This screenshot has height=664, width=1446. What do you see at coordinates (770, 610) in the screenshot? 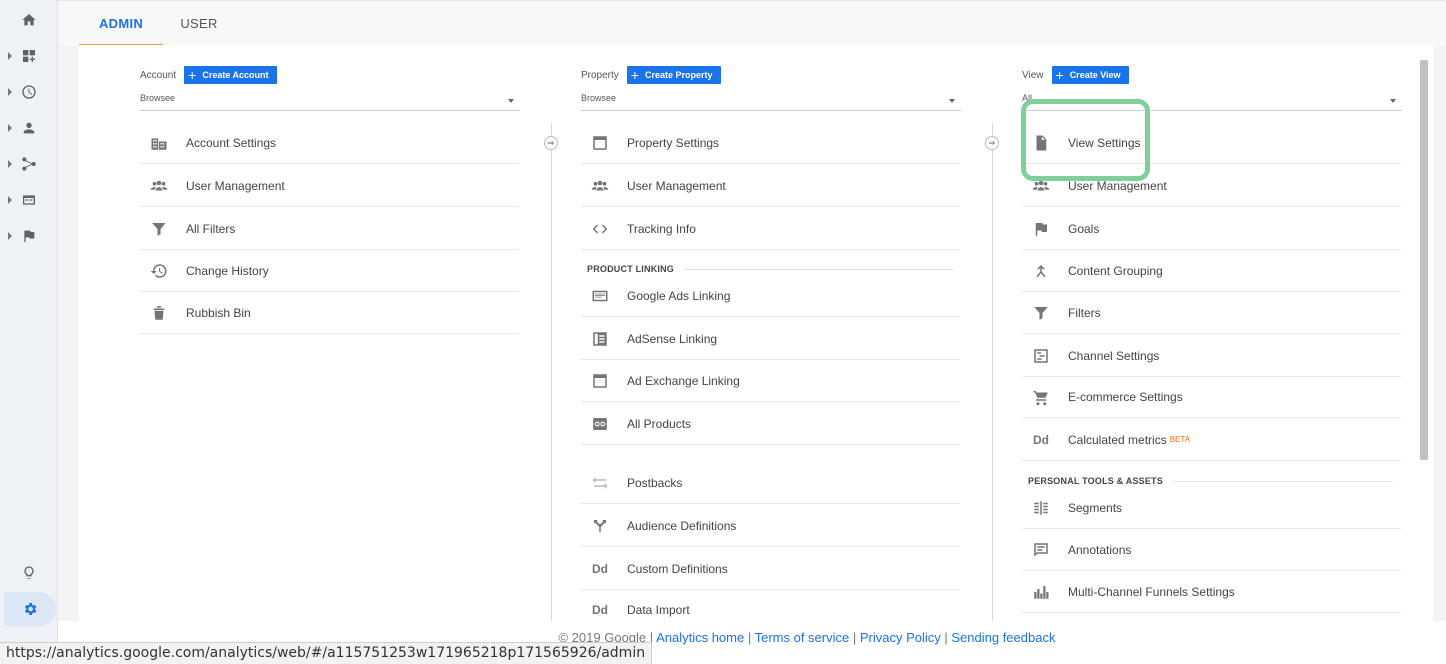
I see `menu-data-import: Dd Data Import` at bounding box center [770, 610].